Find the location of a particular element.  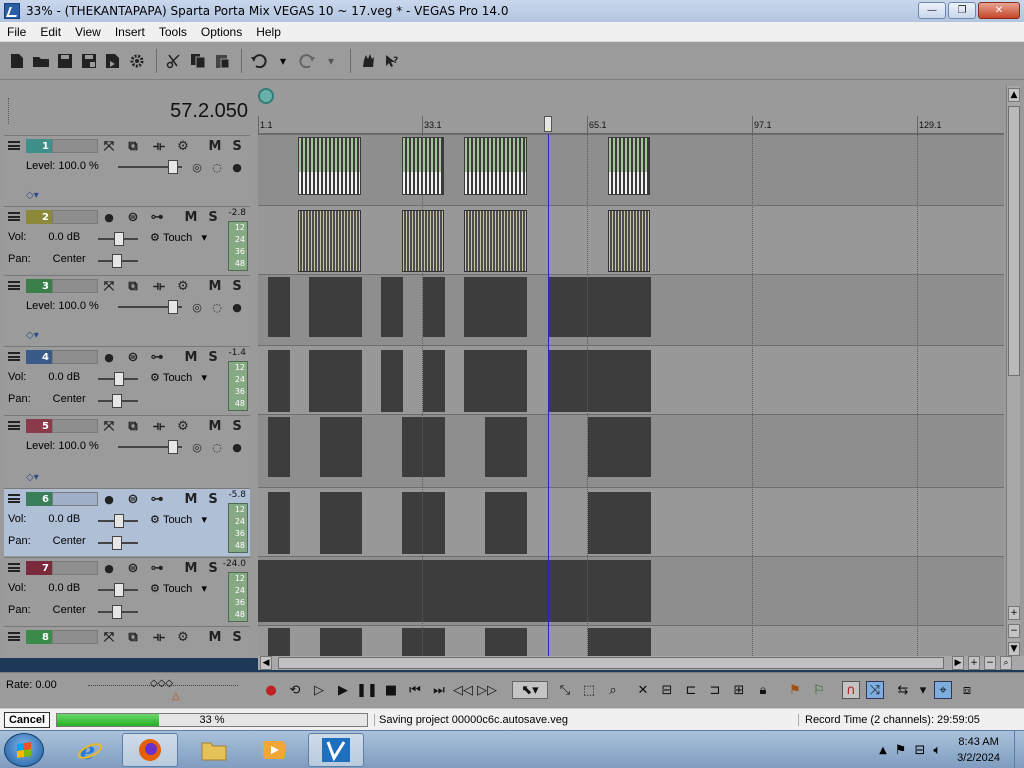

scroll-left-button: ◀ is located at coordinates (266, 663).